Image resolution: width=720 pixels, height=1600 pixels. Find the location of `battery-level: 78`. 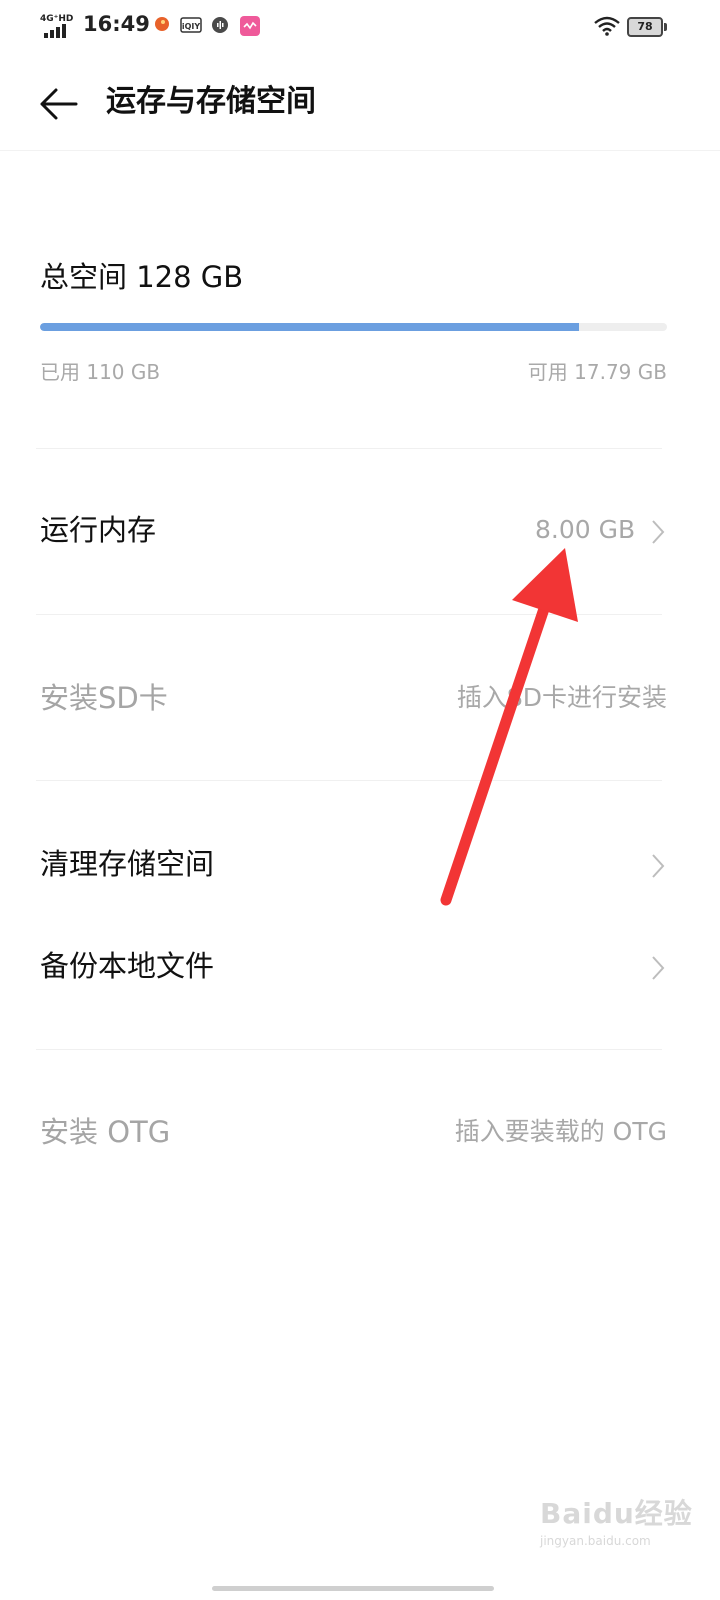

battery-level: 78 is located at coordinates (645, 26).